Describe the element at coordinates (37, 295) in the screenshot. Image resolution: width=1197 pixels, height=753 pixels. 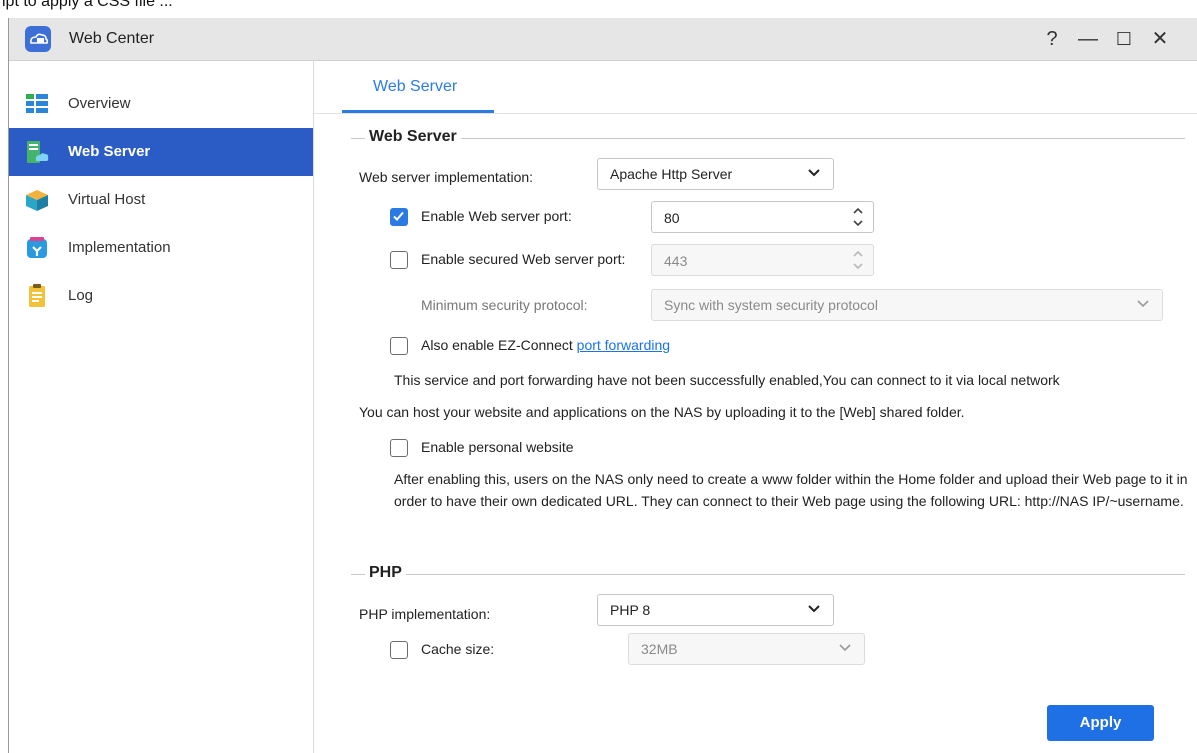
I see `log-icon` at that location.